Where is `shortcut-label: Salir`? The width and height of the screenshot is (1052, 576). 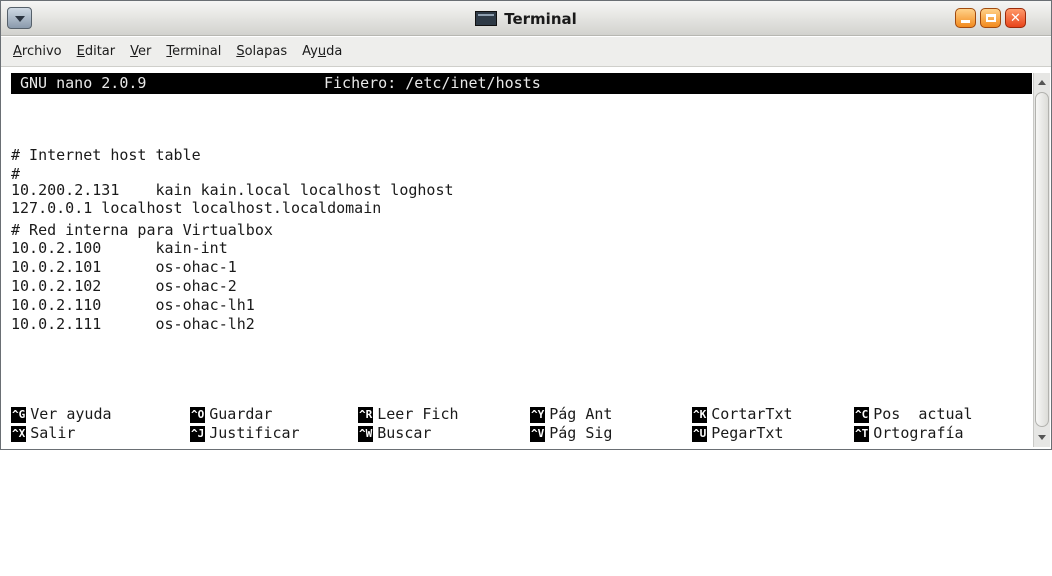
shortcut-label: Salir is located at coordinates (53, 433).